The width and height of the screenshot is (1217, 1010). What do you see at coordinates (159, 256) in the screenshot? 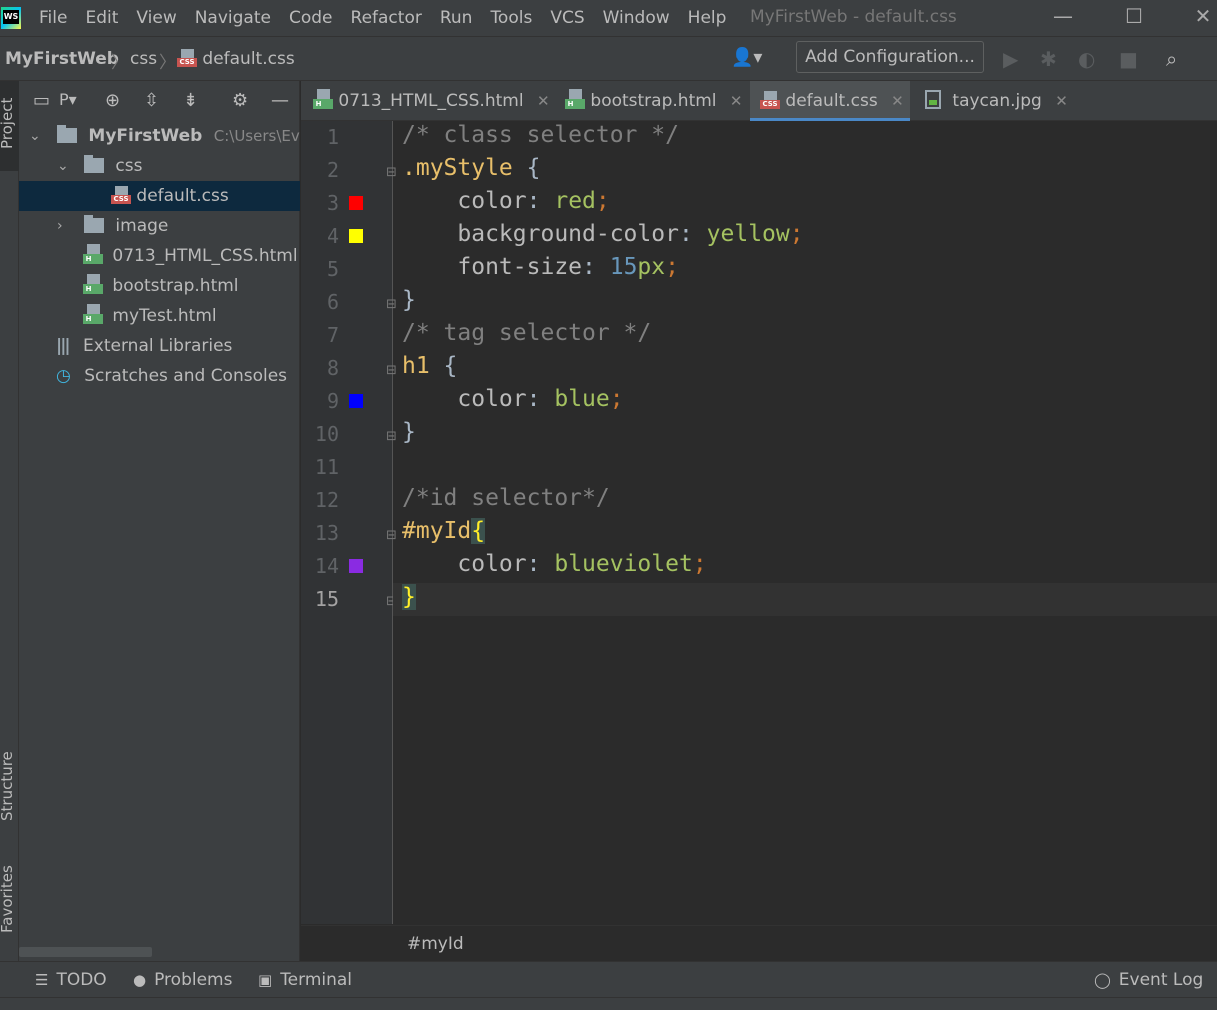
I see `tree-file-html: H 0713_HTML_CSS.html` at bounding box center [159, 256].